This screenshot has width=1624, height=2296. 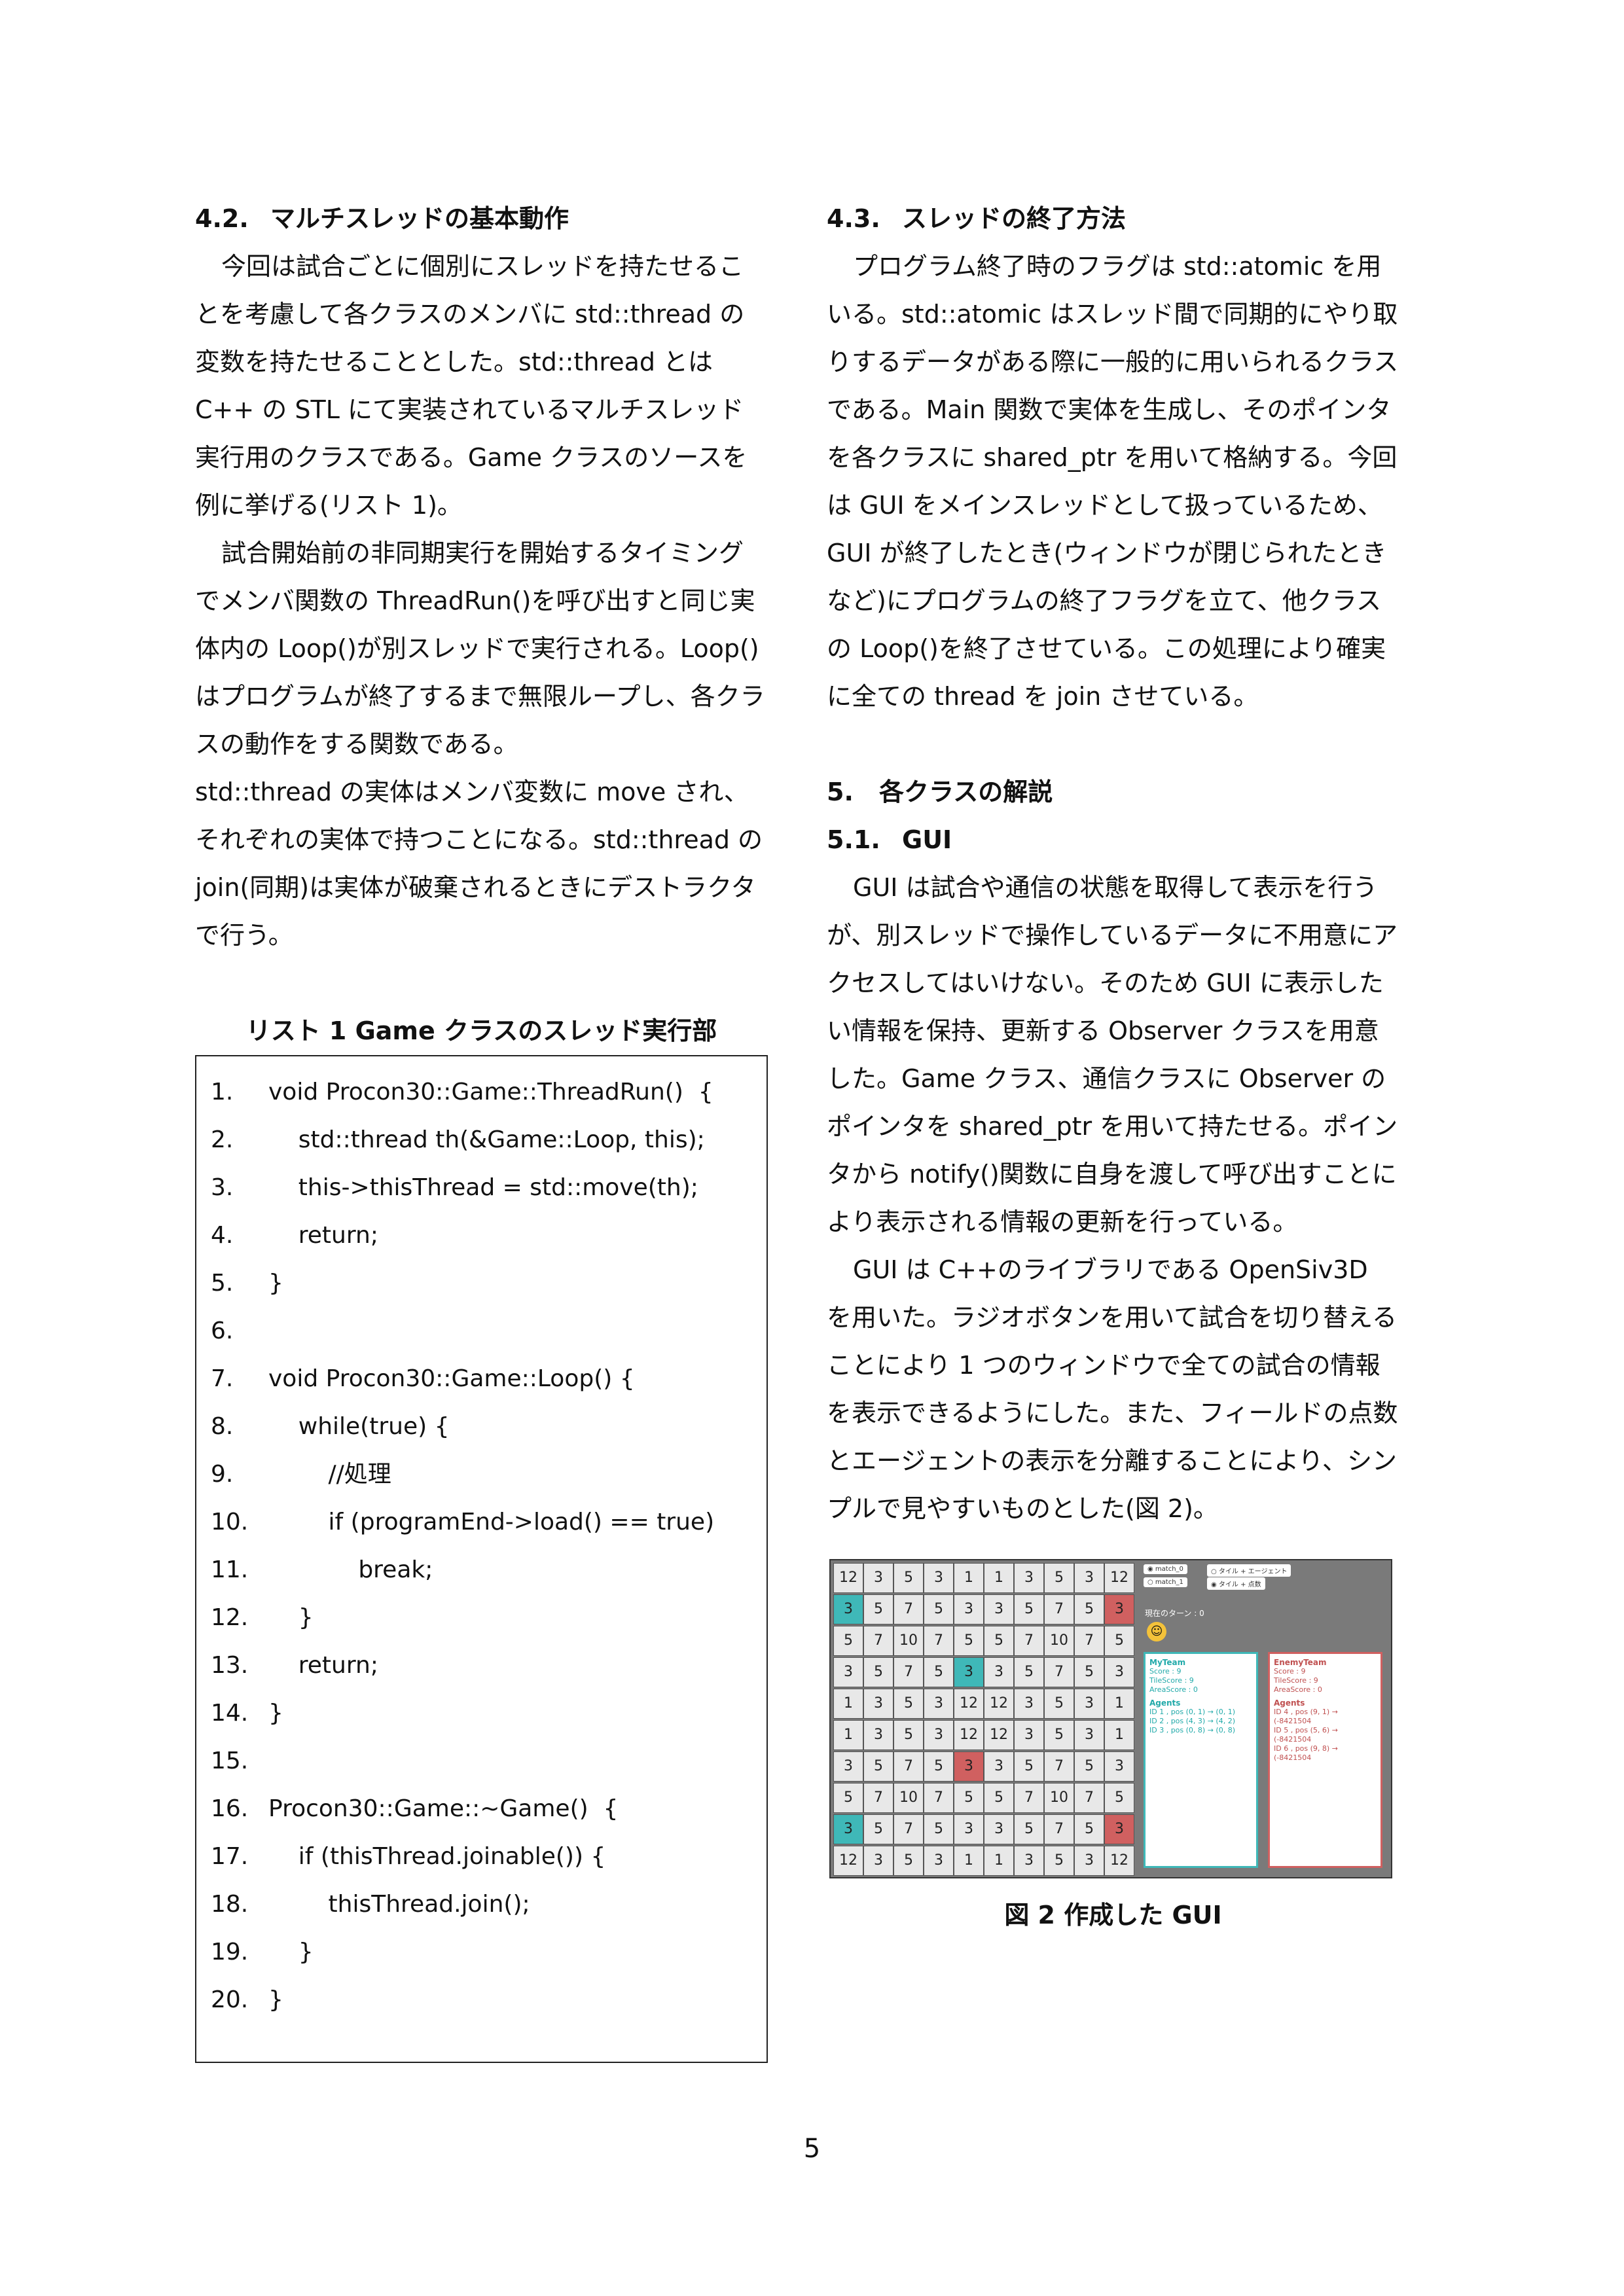 I want to click on code-text: Procon30::Game::~Game() {, so click(x=444, y=1808).